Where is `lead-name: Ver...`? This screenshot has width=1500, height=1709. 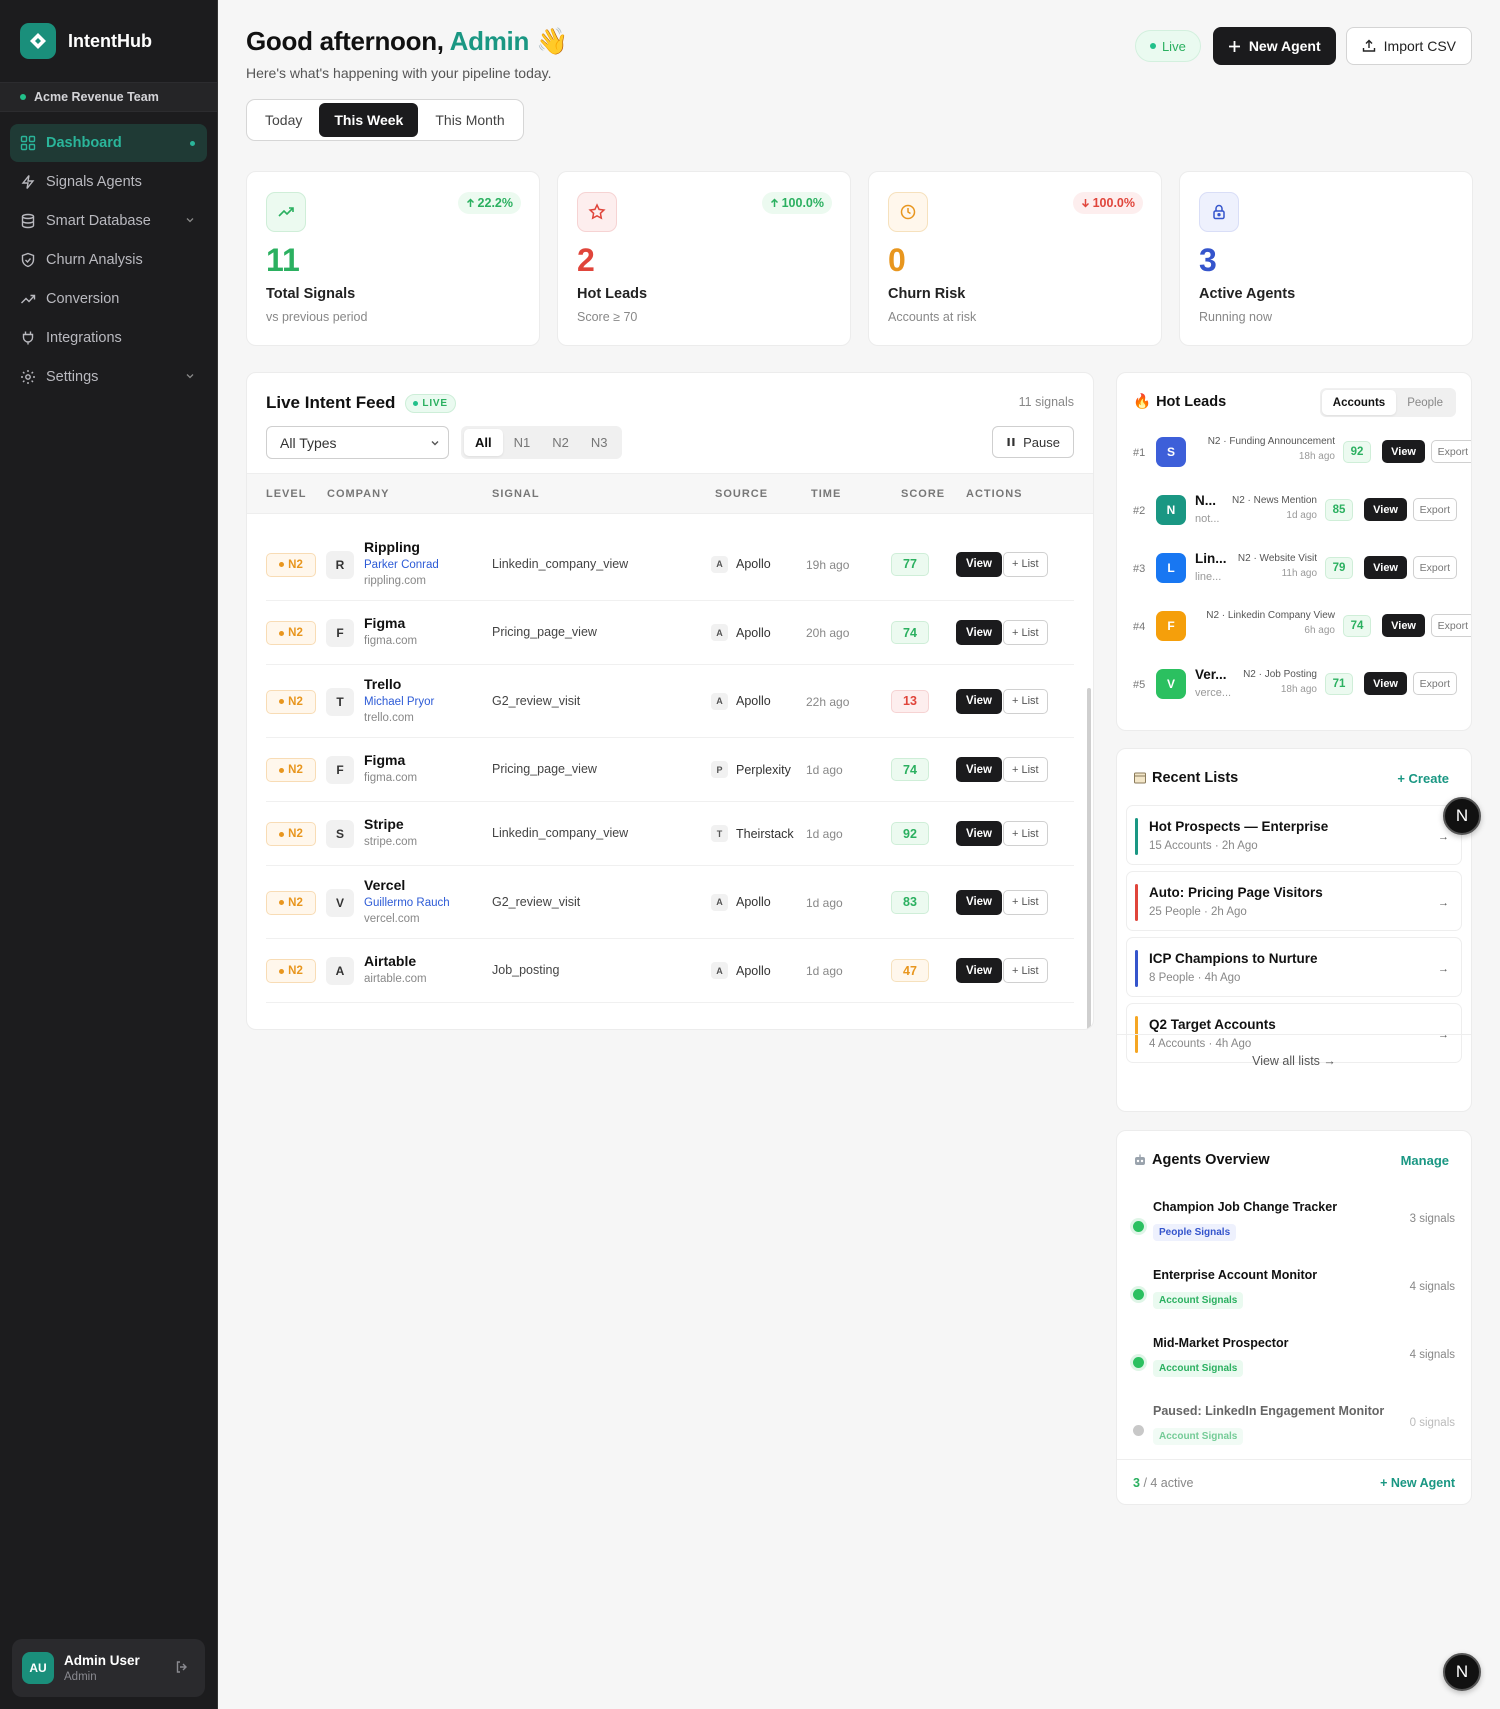
lead-name: Ver... is located at coordinates (1211, 674).